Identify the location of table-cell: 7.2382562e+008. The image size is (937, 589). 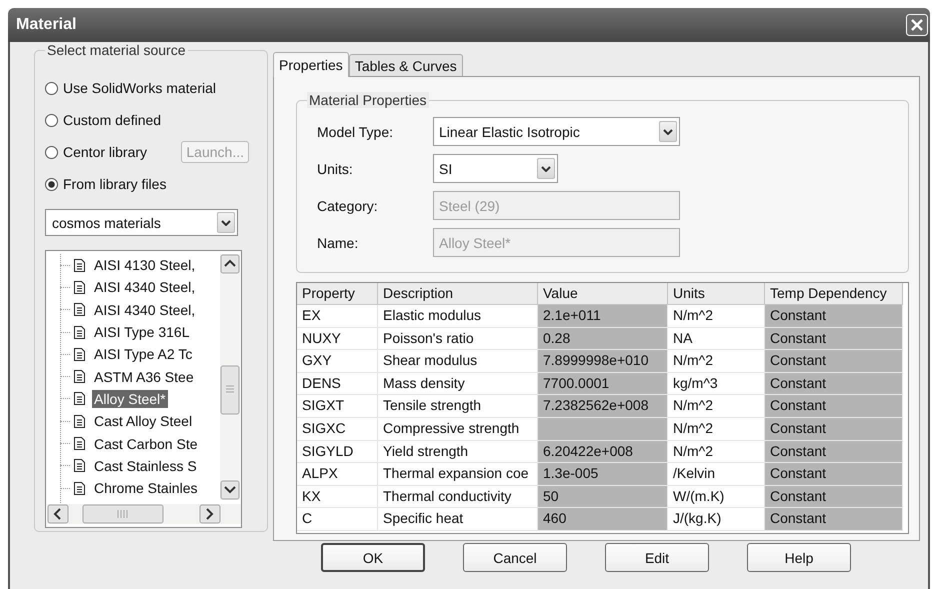
(603, 406).